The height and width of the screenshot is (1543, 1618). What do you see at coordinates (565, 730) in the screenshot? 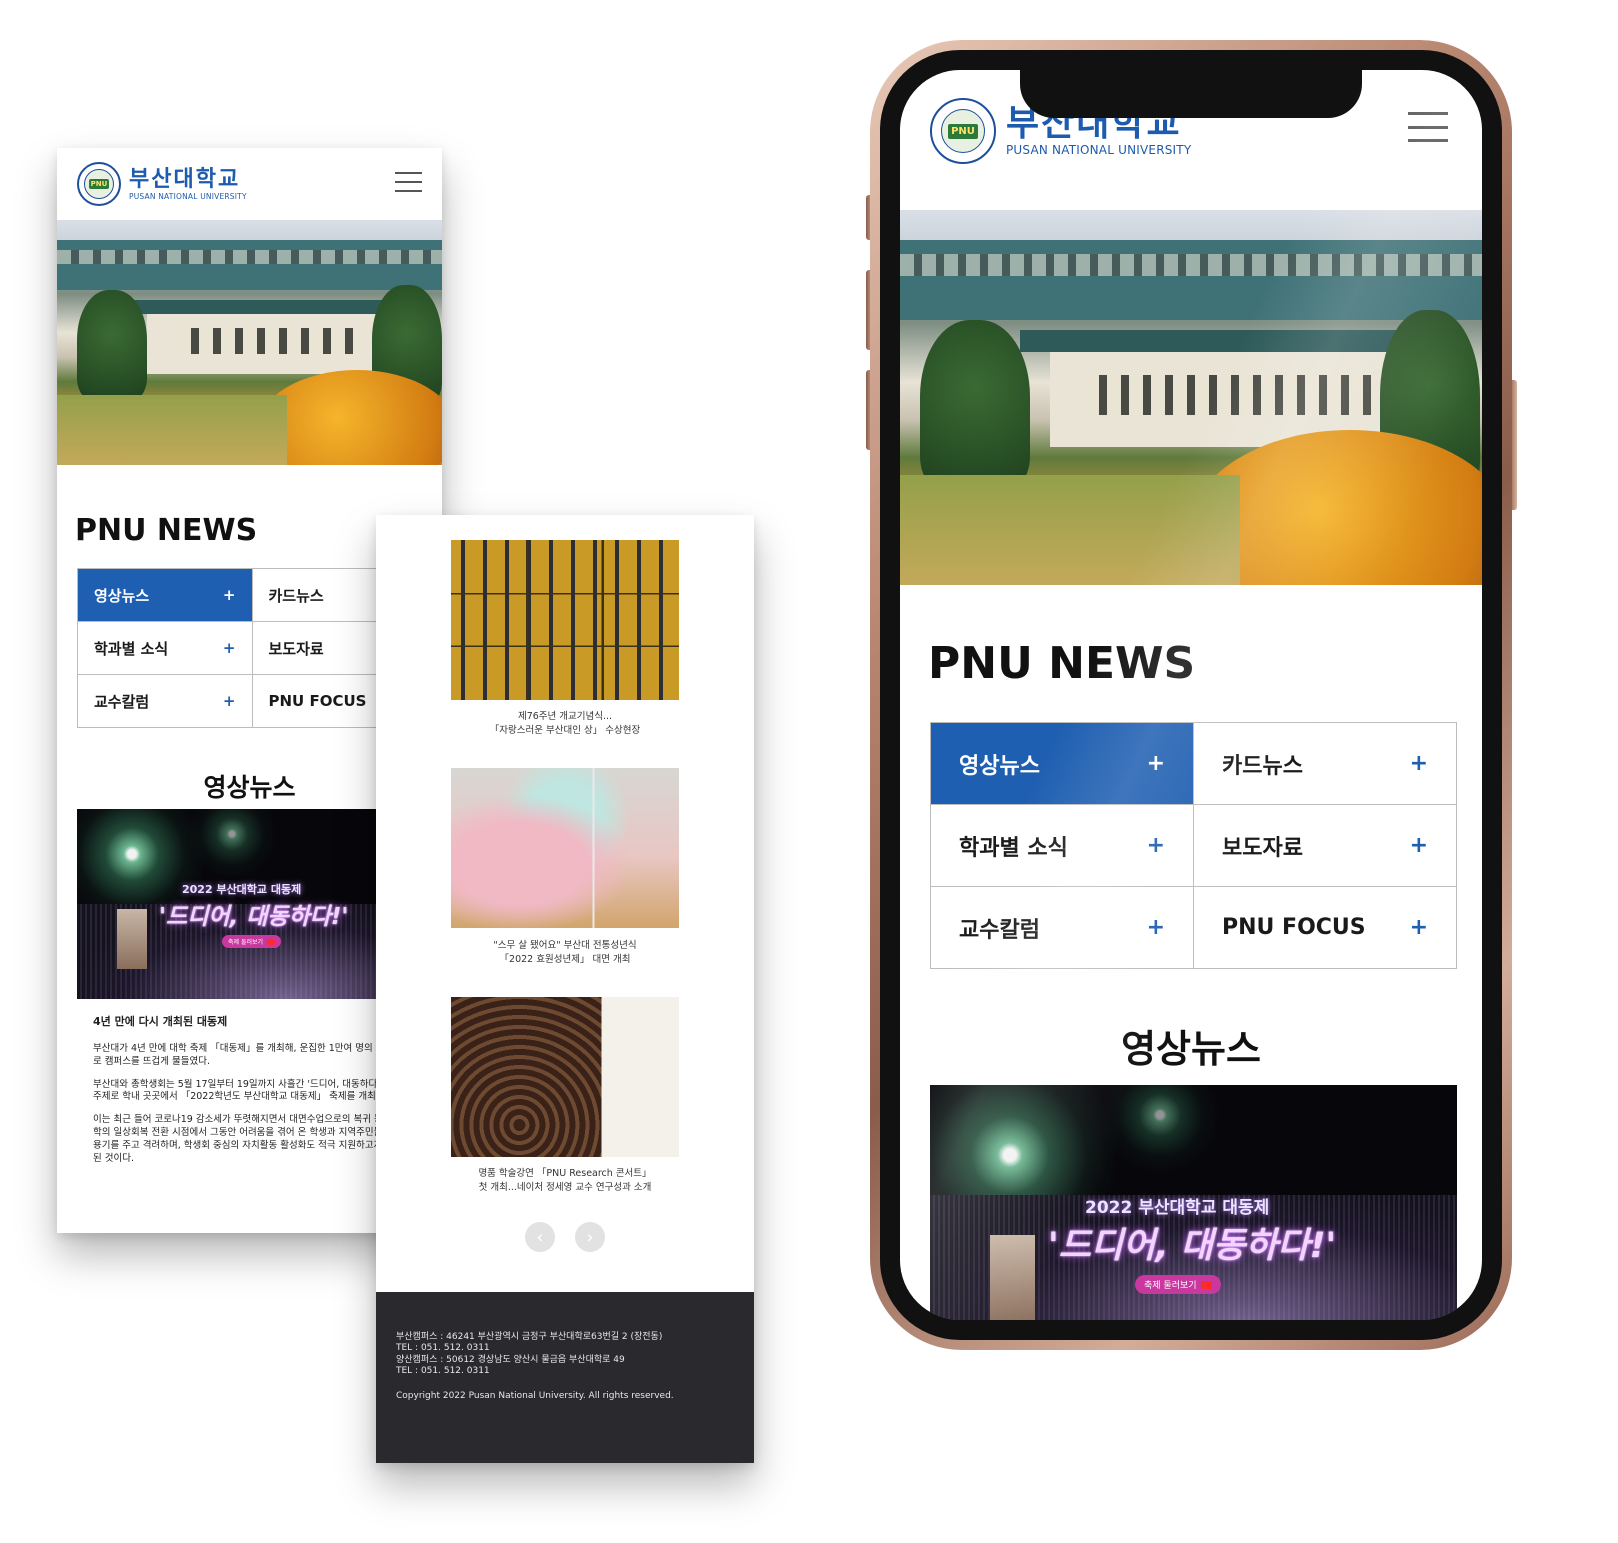
I see `caption-line: 「자랑스러운 부산대인 상」 수상현장` at bounding box center [565, 730].